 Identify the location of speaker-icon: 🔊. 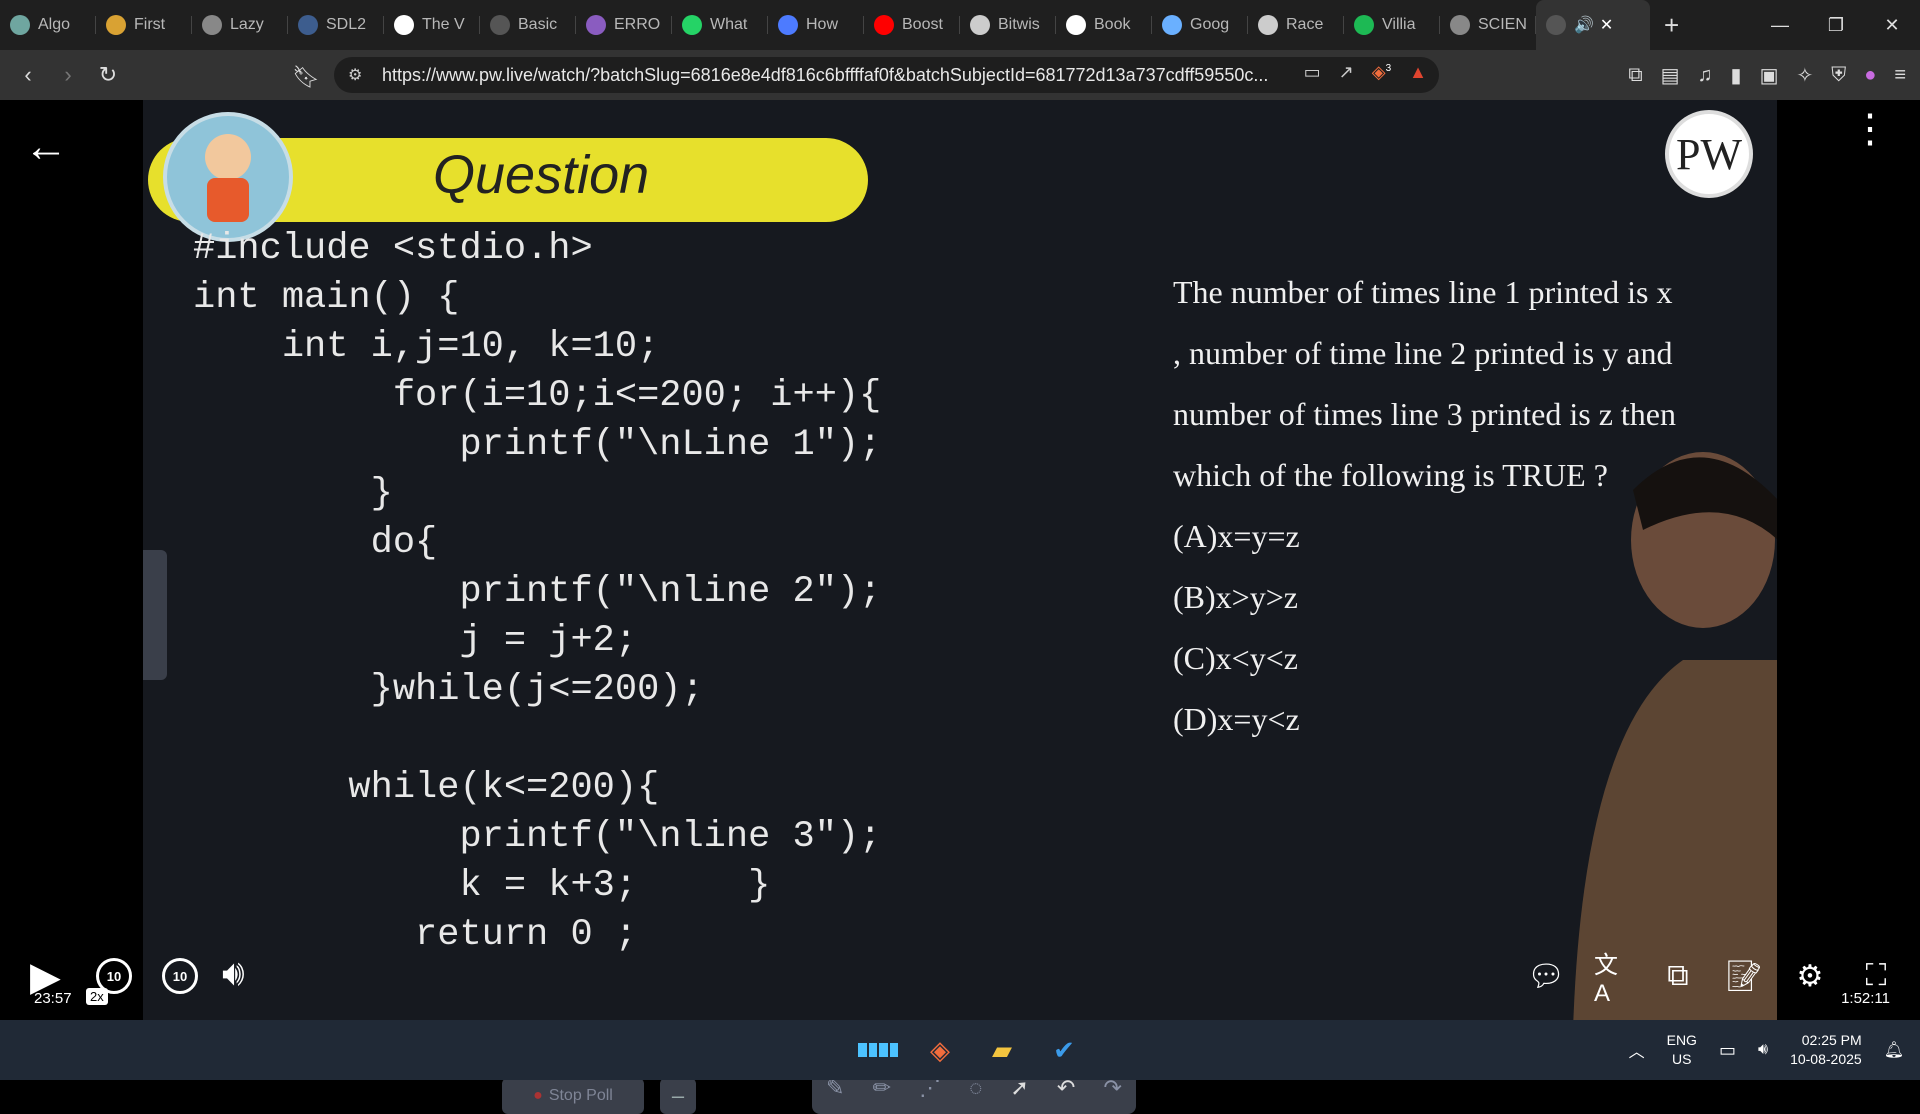
(1584, 25).